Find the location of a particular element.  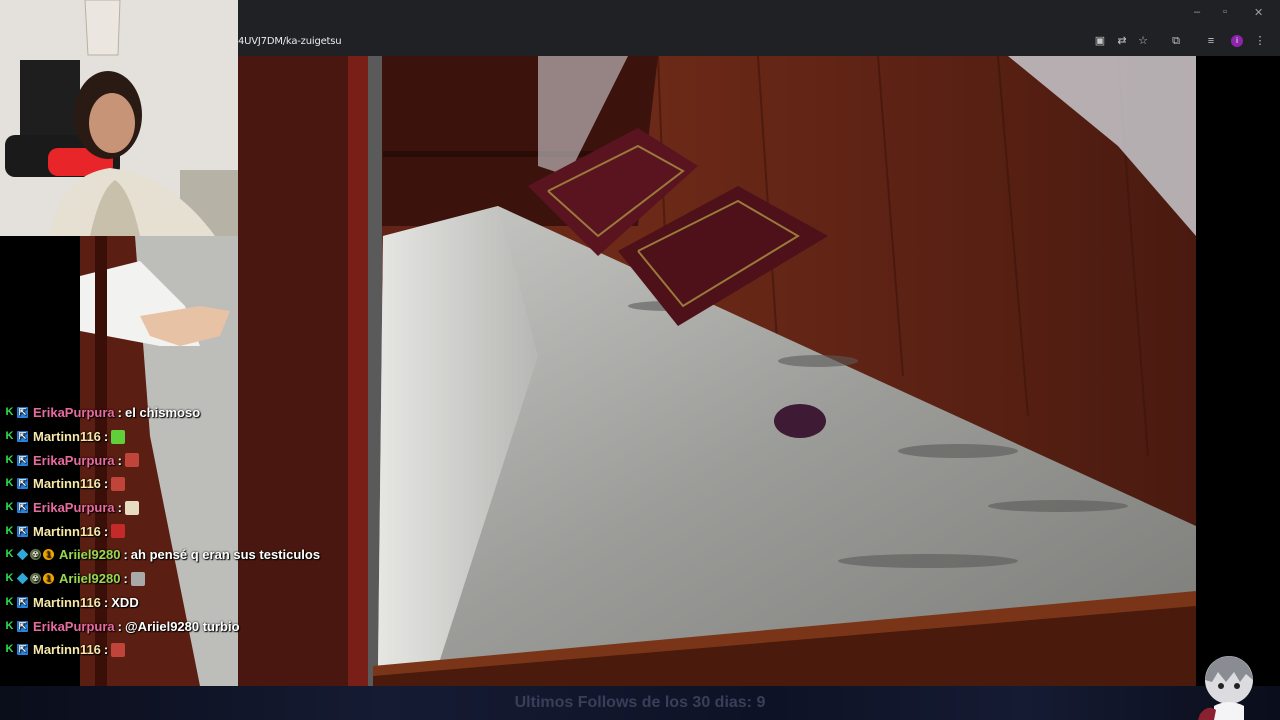

close-window-button: ✕ is located at coordinates (1258, 12).